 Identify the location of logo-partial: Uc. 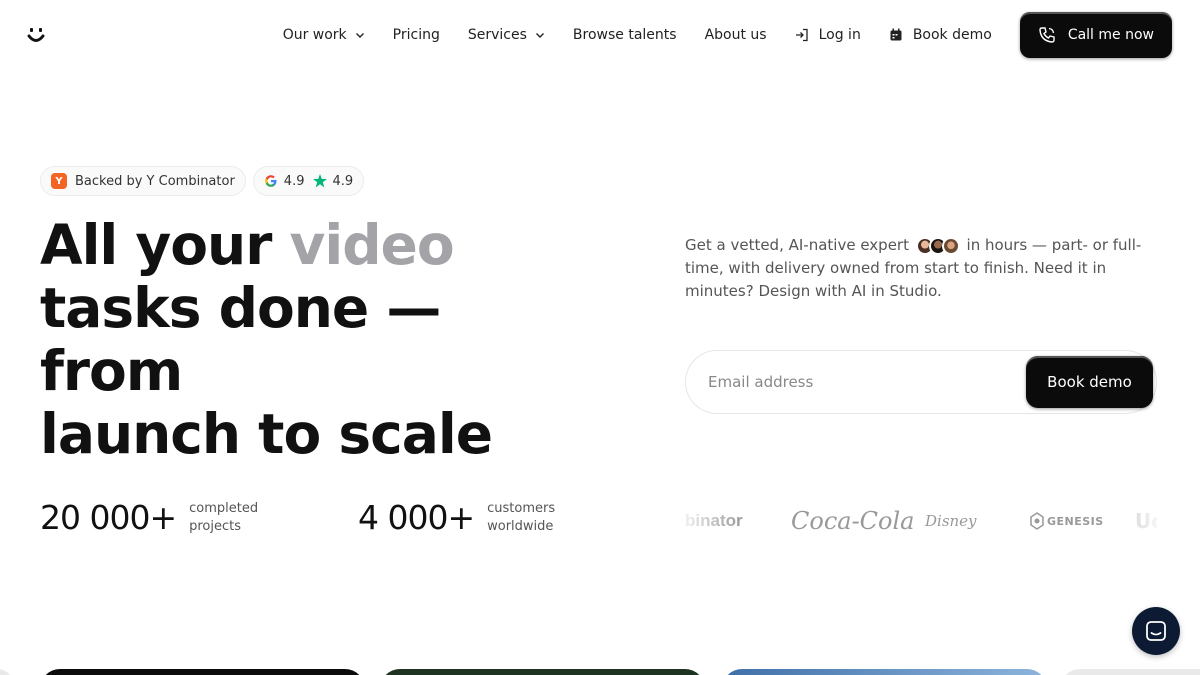
(1146, 521).